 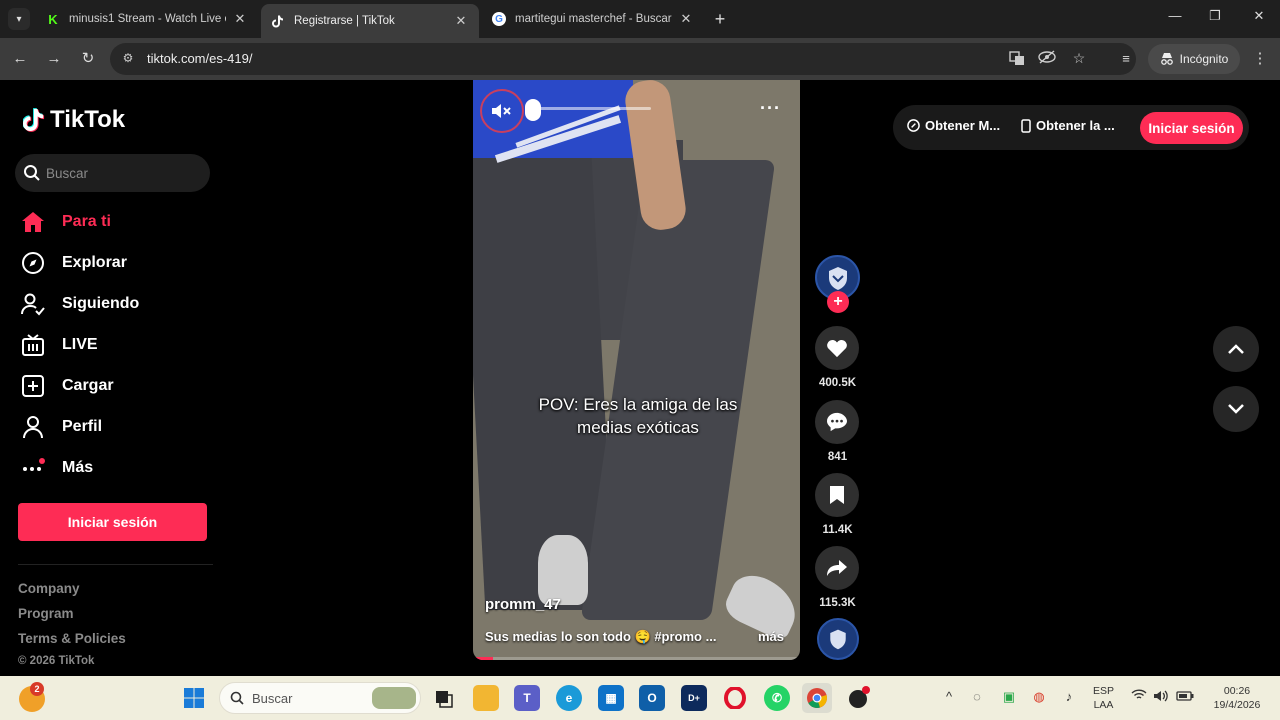 What do you see at coordinates (302, 698) in the screenshot?
I see `taskbar-search-input` at bounding box center [302, 698].